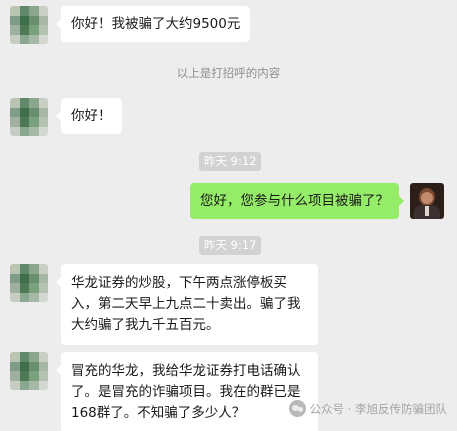 This screenshot has width=457, height=431. I want to click on message-text: 您好，您参与什么项目被骗了？, so click(294, 201).